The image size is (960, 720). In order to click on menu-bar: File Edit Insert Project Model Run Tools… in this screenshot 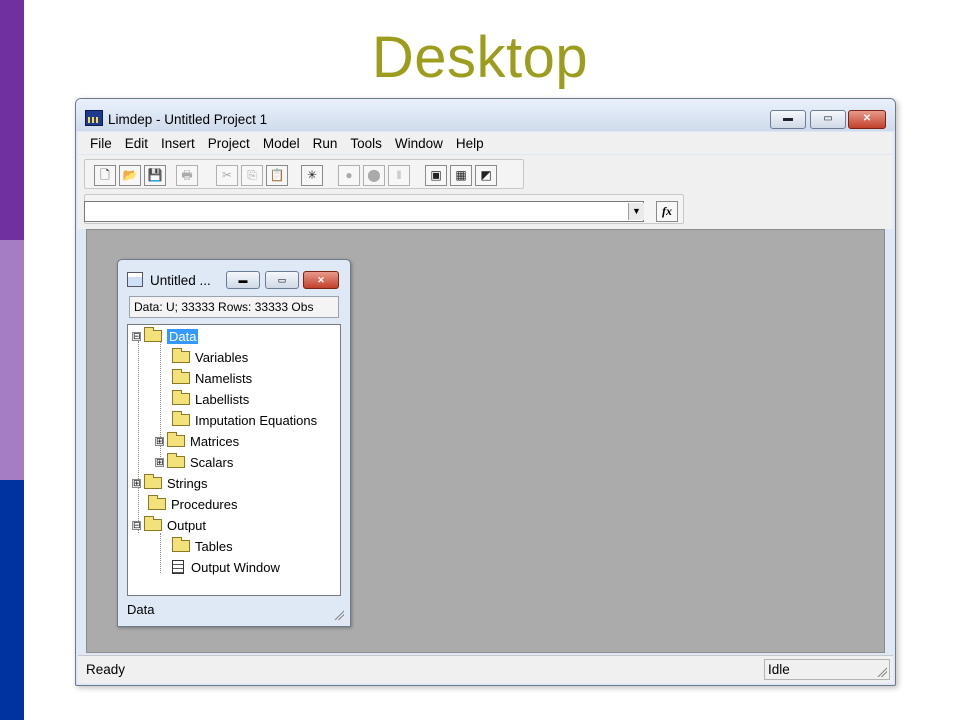, I will do `click(485, 143)`.